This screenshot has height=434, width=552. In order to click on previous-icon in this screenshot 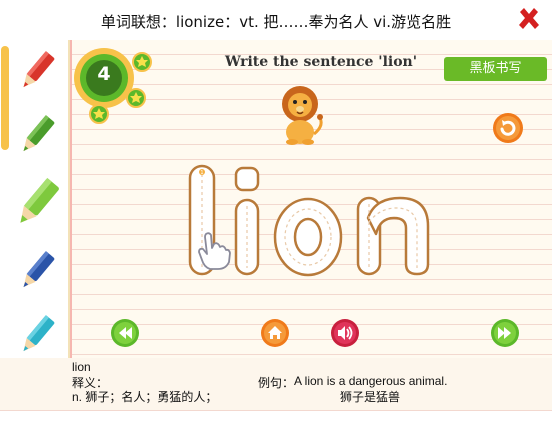, I will do `click(125, 333)`.